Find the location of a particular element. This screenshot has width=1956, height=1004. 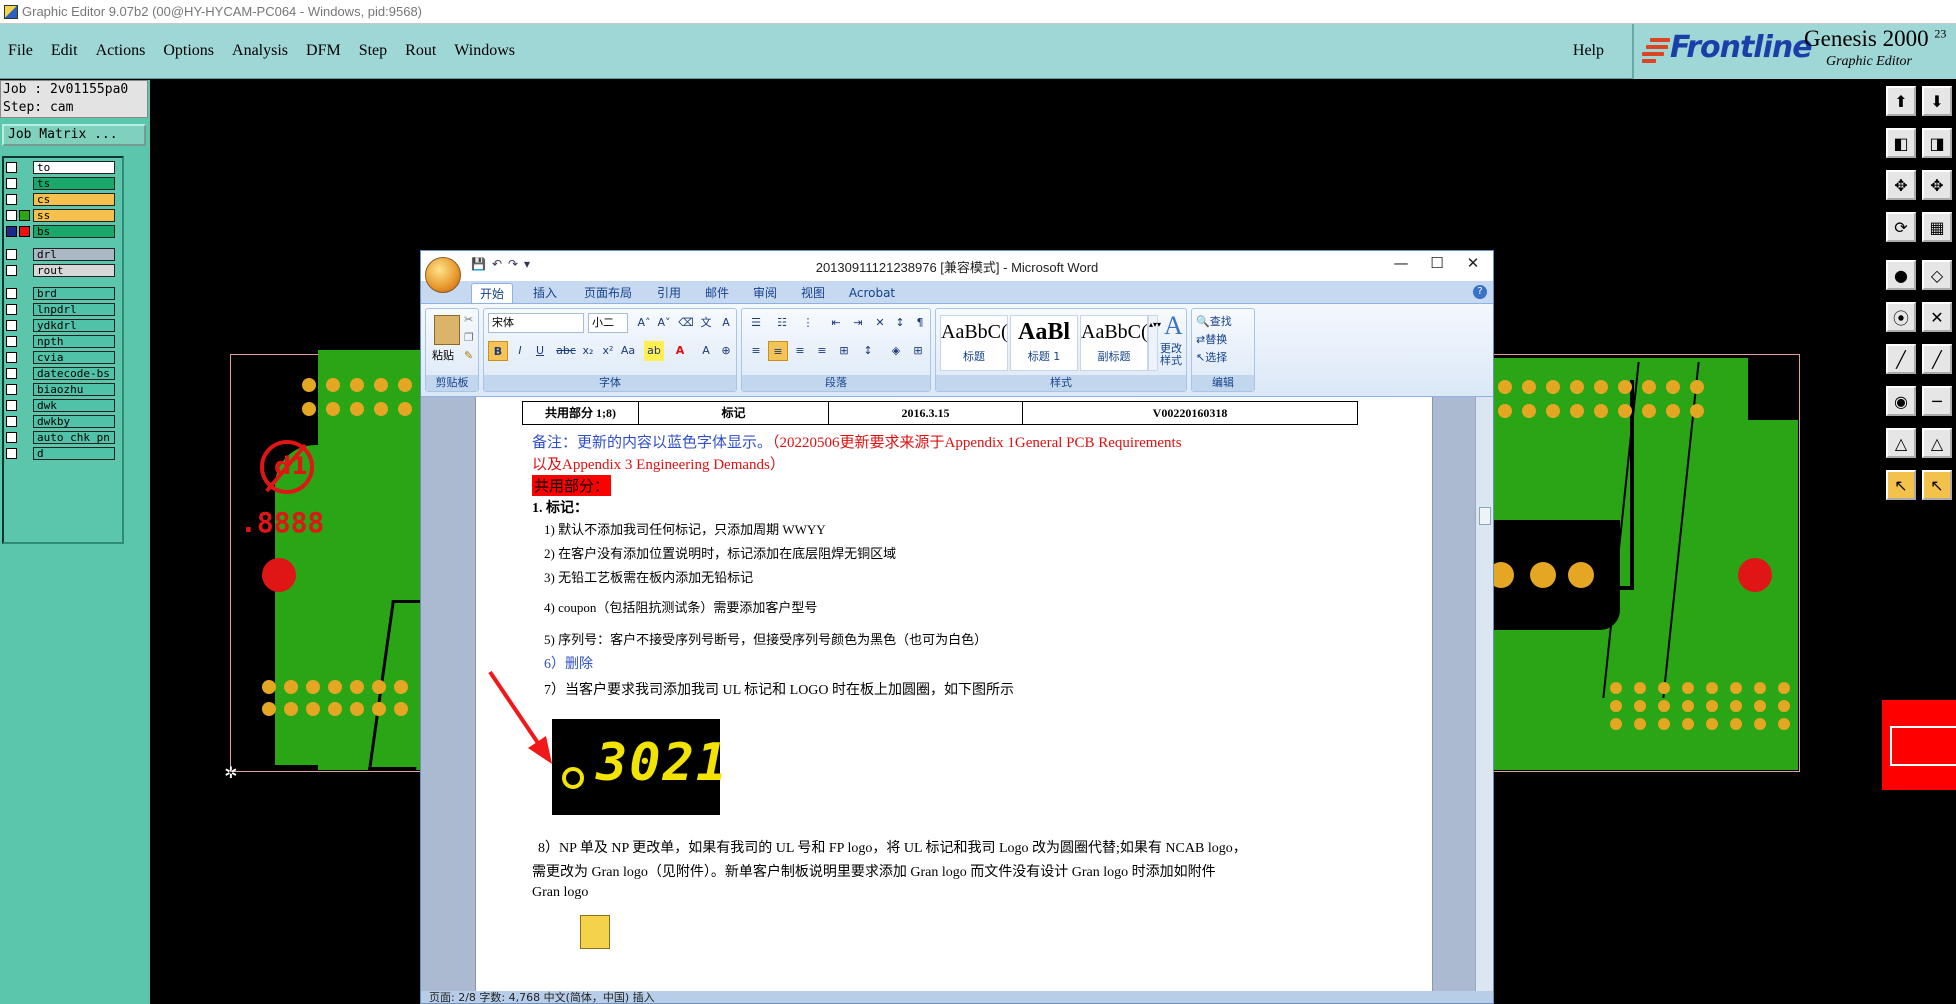

layer-row-bs: bs is located at coordinates (60, 231).